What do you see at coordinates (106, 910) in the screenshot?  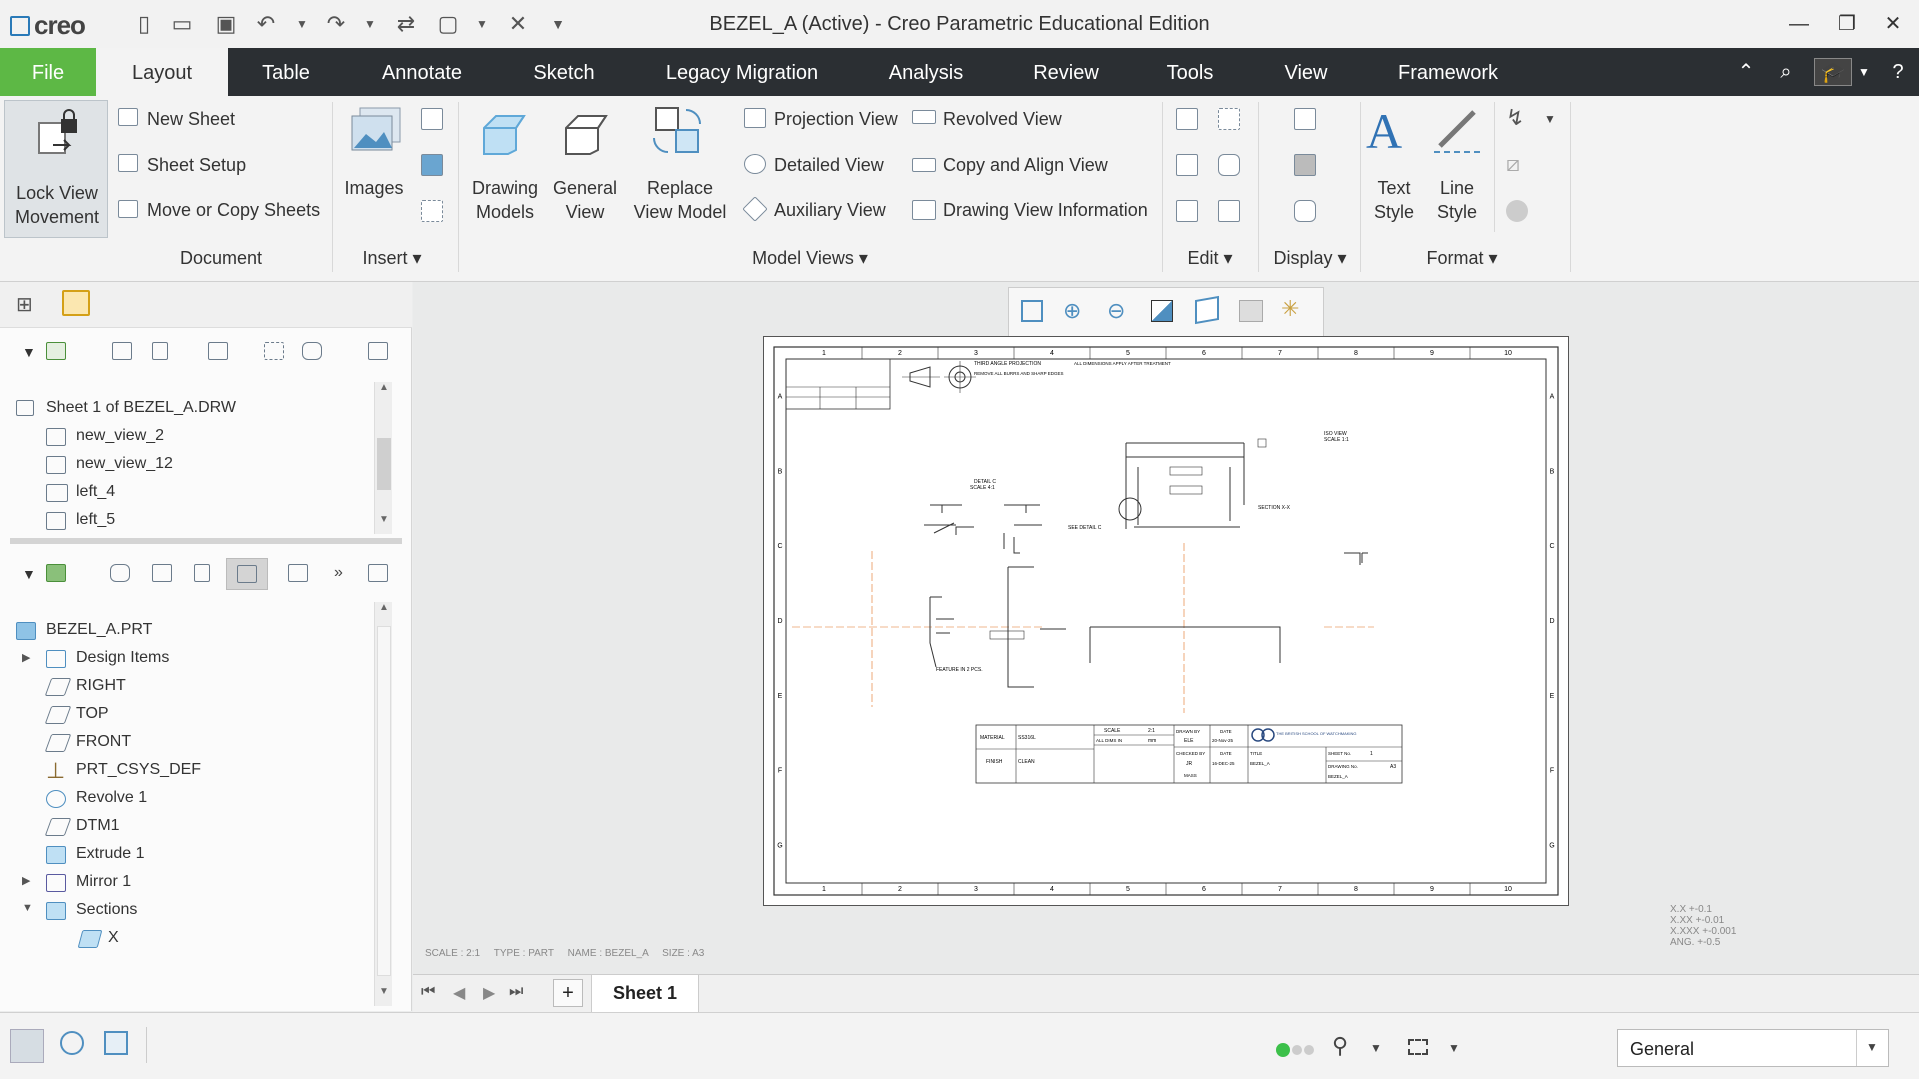 I see `tree-sections: Sections` at bounding box center [106, 910].